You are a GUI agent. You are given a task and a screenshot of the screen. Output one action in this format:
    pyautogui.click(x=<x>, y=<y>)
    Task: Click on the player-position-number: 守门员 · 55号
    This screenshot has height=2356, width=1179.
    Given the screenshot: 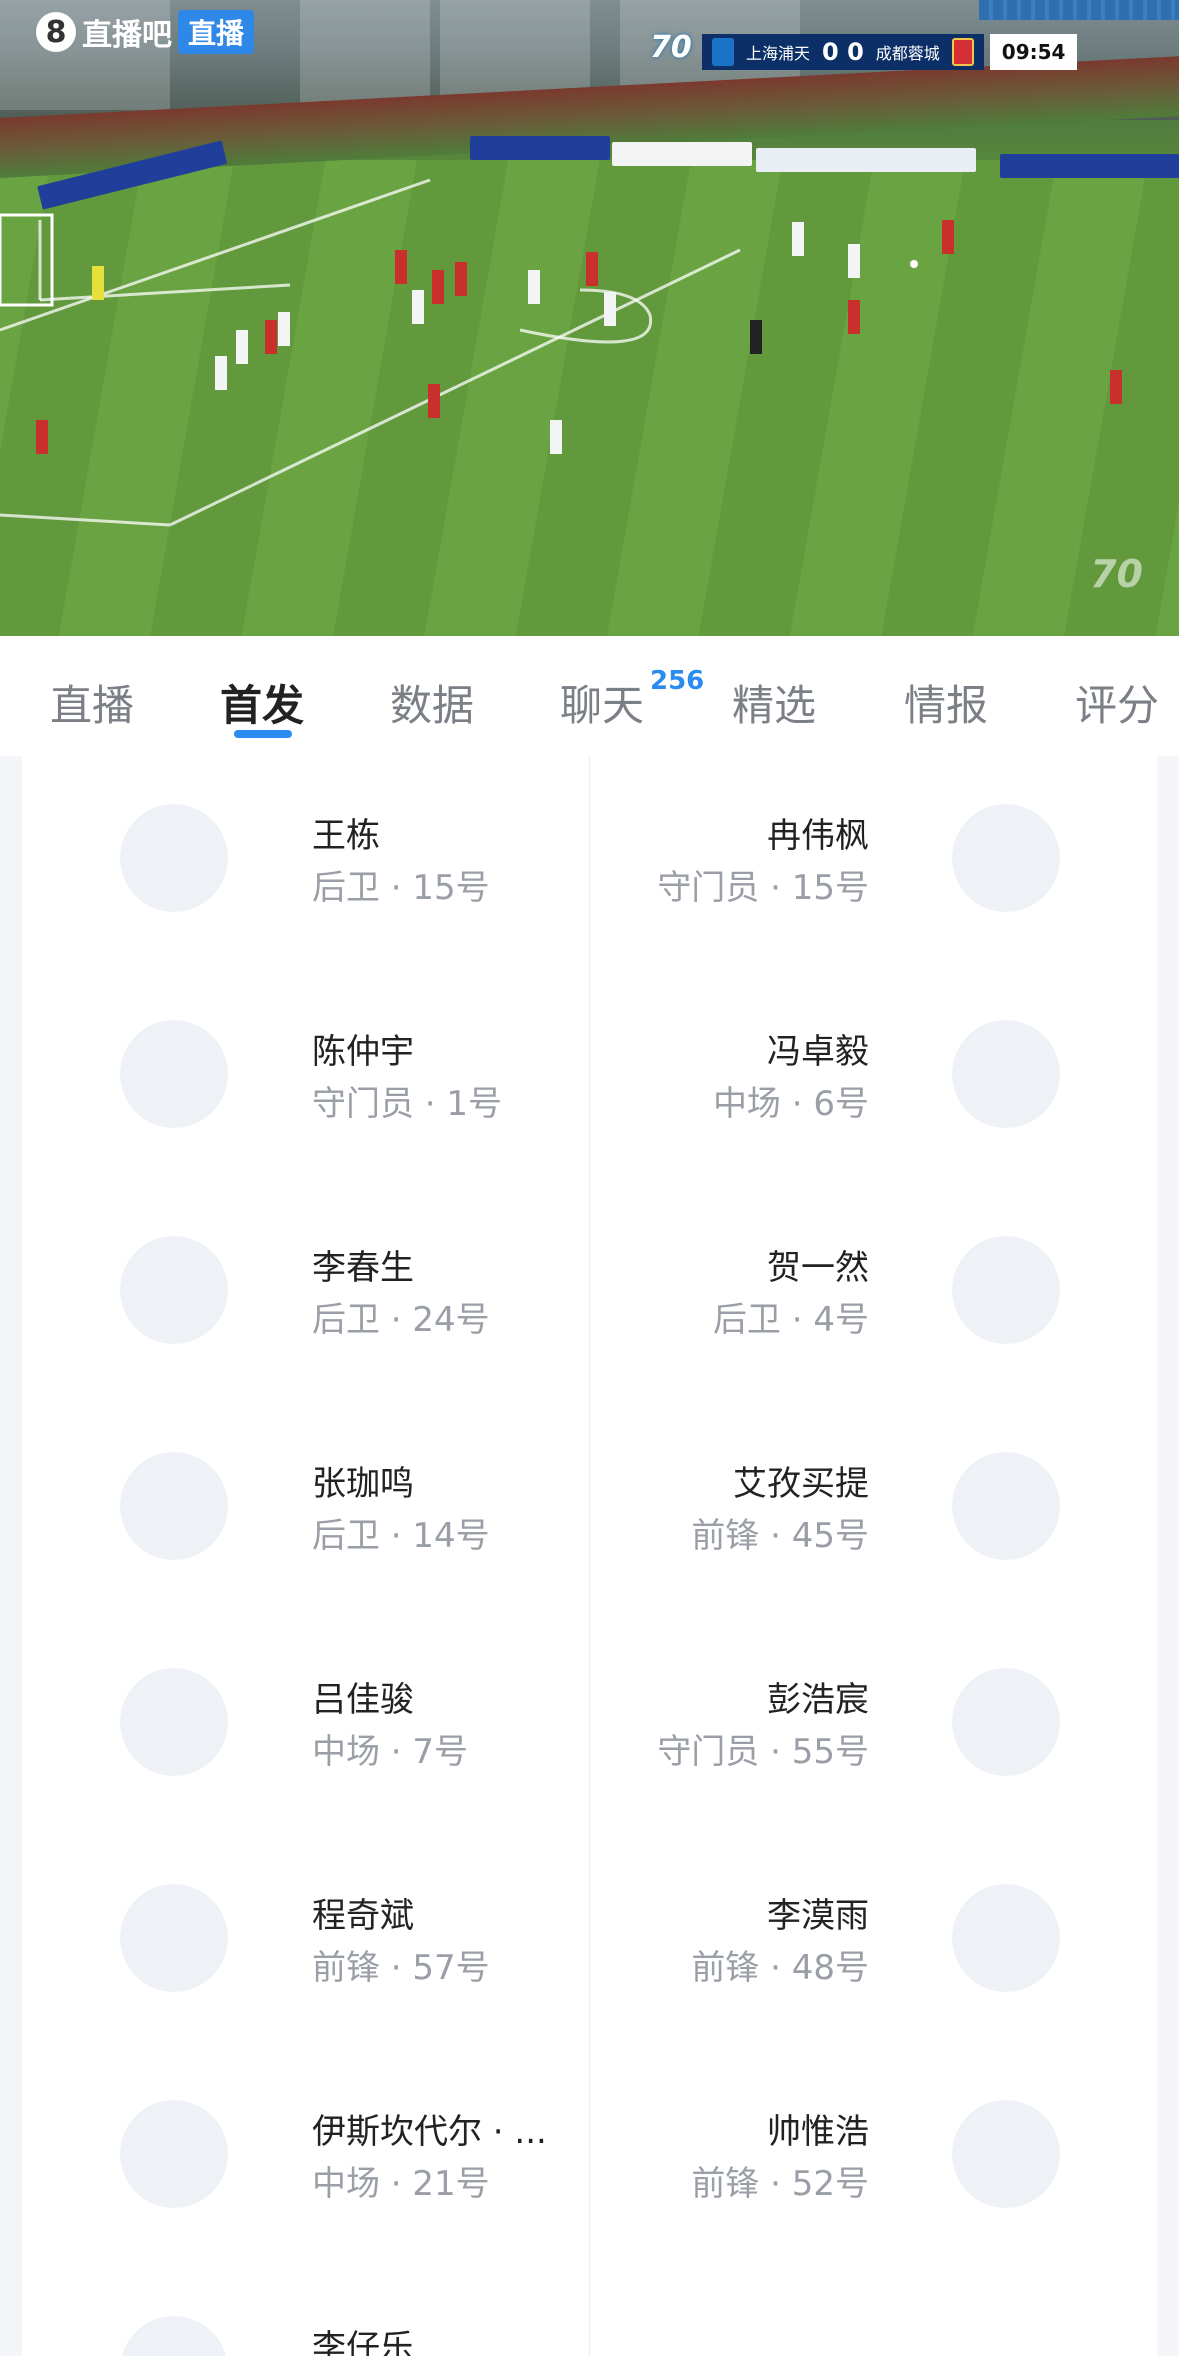 What is the action you would take?
    pyautogui.click(x=763, y=1752)
    